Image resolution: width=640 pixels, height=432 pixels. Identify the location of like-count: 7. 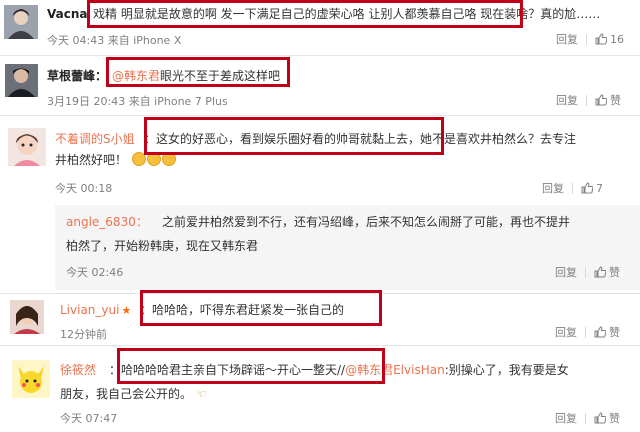
(599, 188).